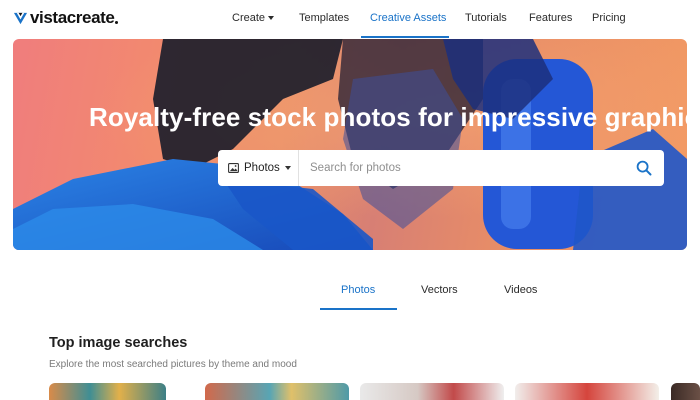 The height and width of the screenshot is (400, 700). Describe the element at coordinates (358, 290) in the screenshot. I see `tab-photos: Photos` at that location.